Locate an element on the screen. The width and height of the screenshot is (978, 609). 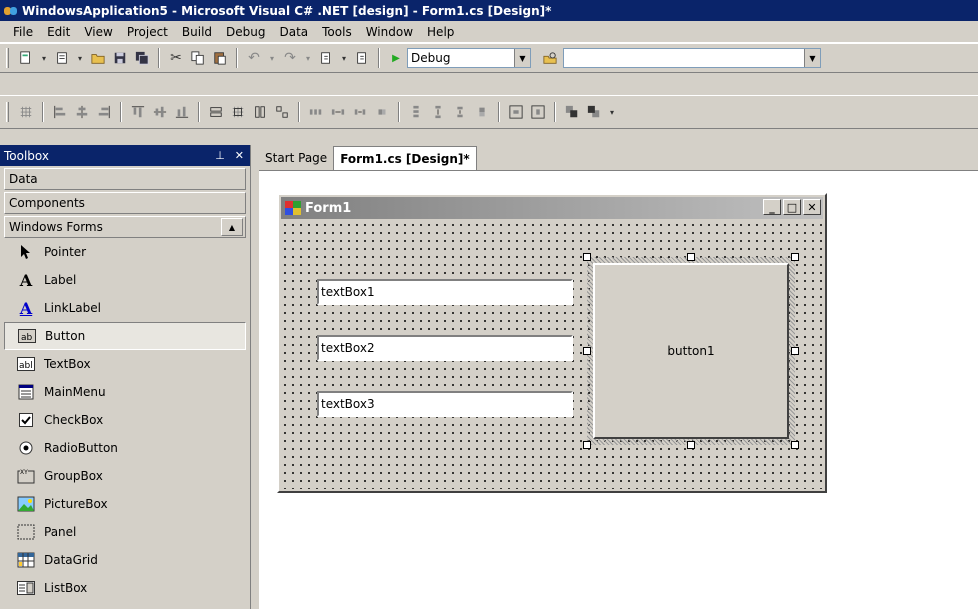
menu-window: Window is located at coordinates (389, 32).